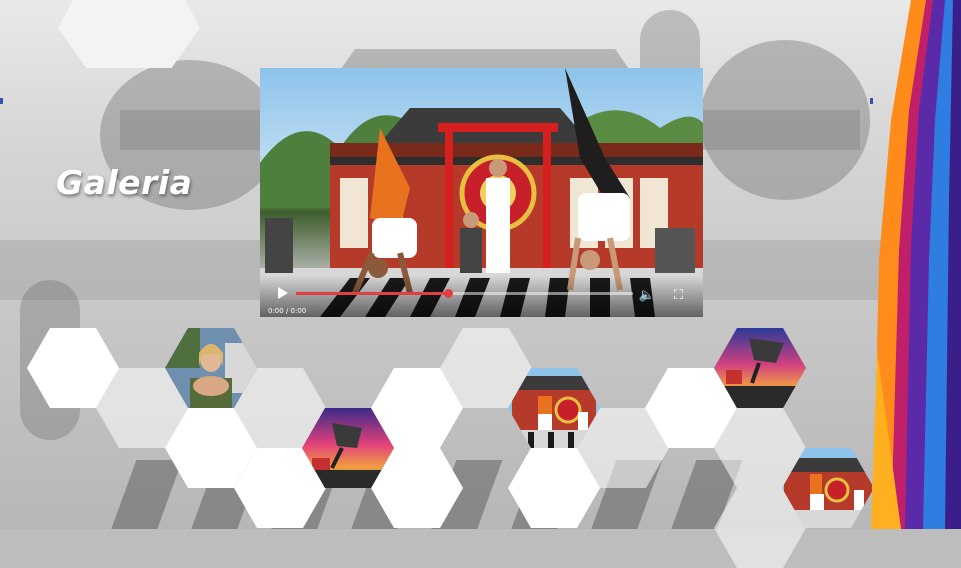 This screenshot has height=568, width=961. What do you see at coordinates (678, 295) in the screenshot?
I see `fullscreen-icon: ⛶` at bounding box center [678, 295].